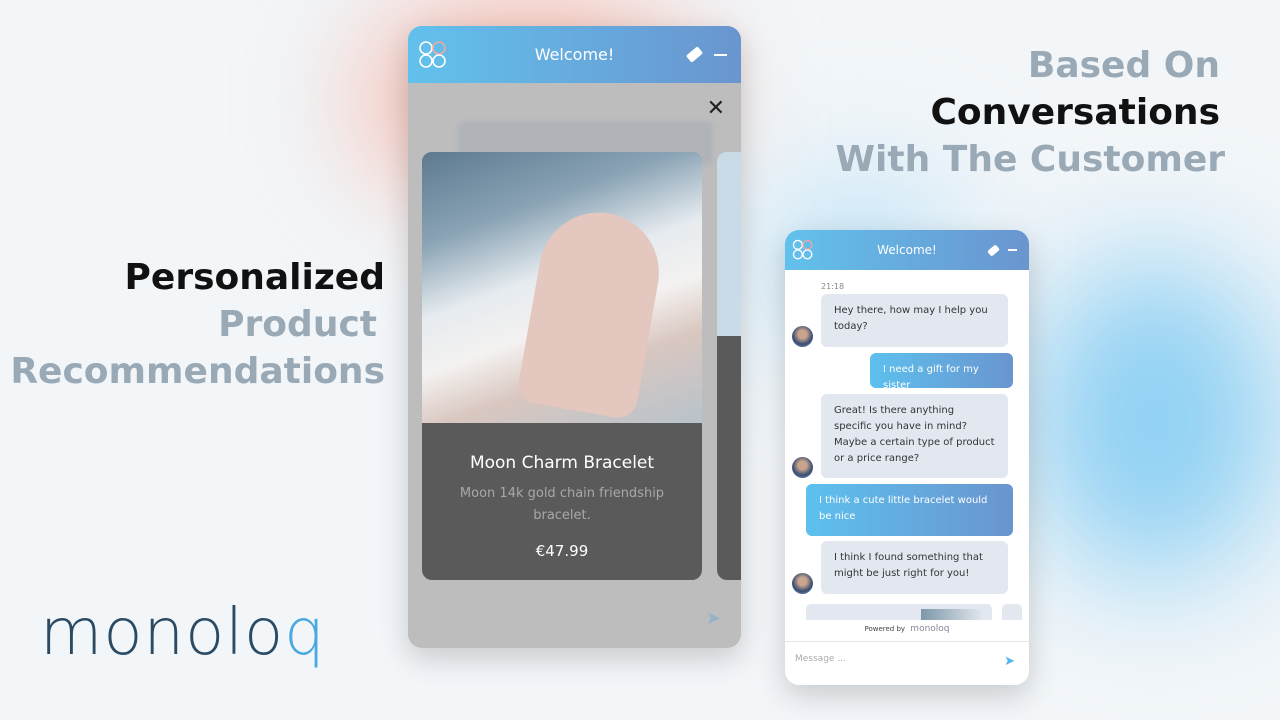  Describe the element at coordinates (930, 629) in the screenshot. I see `powered-brand: monoloq` at that location.